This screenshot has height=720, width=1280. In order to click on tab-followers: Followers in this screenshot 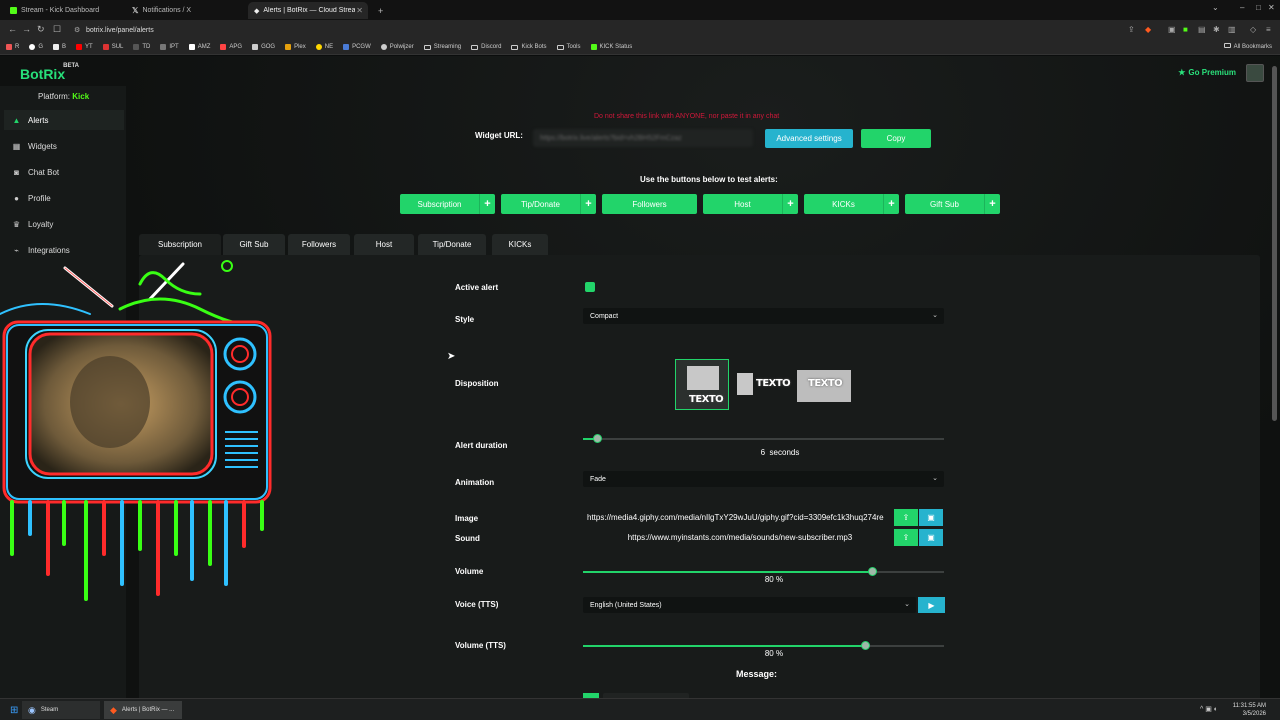, I will do `click(319, 244)`.